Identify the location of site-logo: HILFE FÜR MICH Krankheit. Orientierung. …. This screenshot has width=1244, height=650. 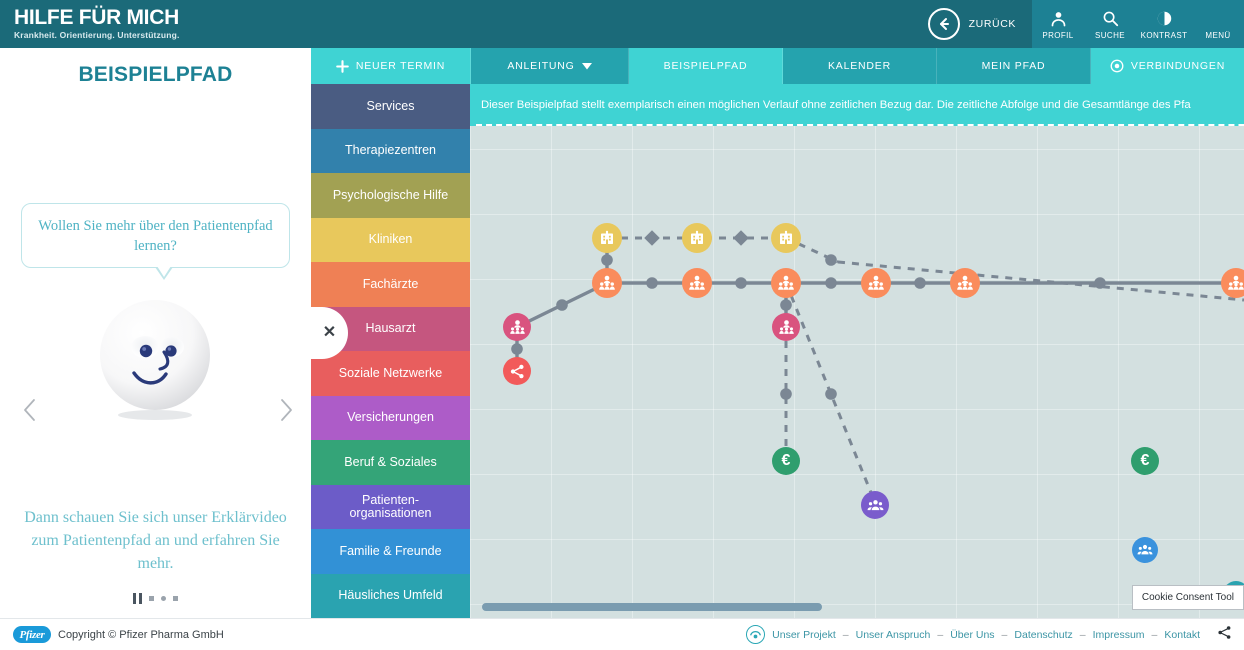
(89, 24).